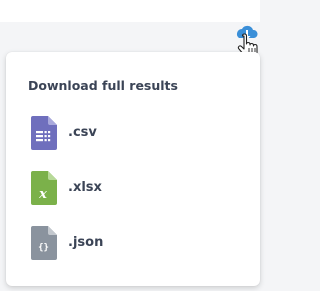 This screenshot has height=291, width=320. What do you see at coordinates (130, 11) in the screenshot?
I see `header-strip` at bounding box center [130, 11].